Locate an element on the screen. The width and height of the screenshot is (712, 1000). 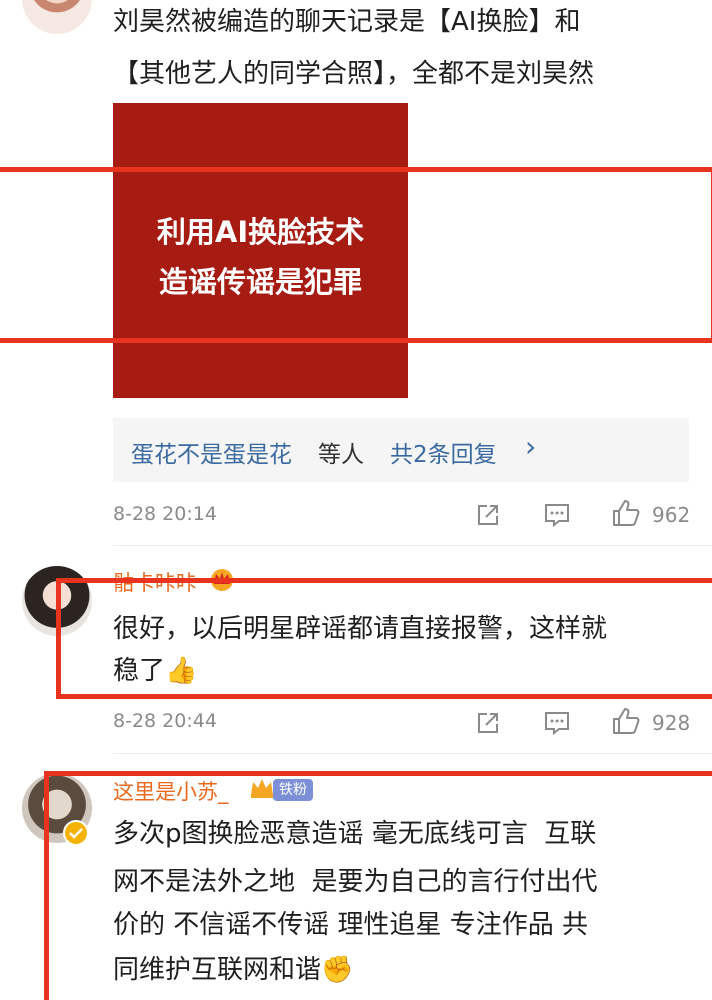
timestamp: 8-28 20:14 is located at coordinates (165, 514).